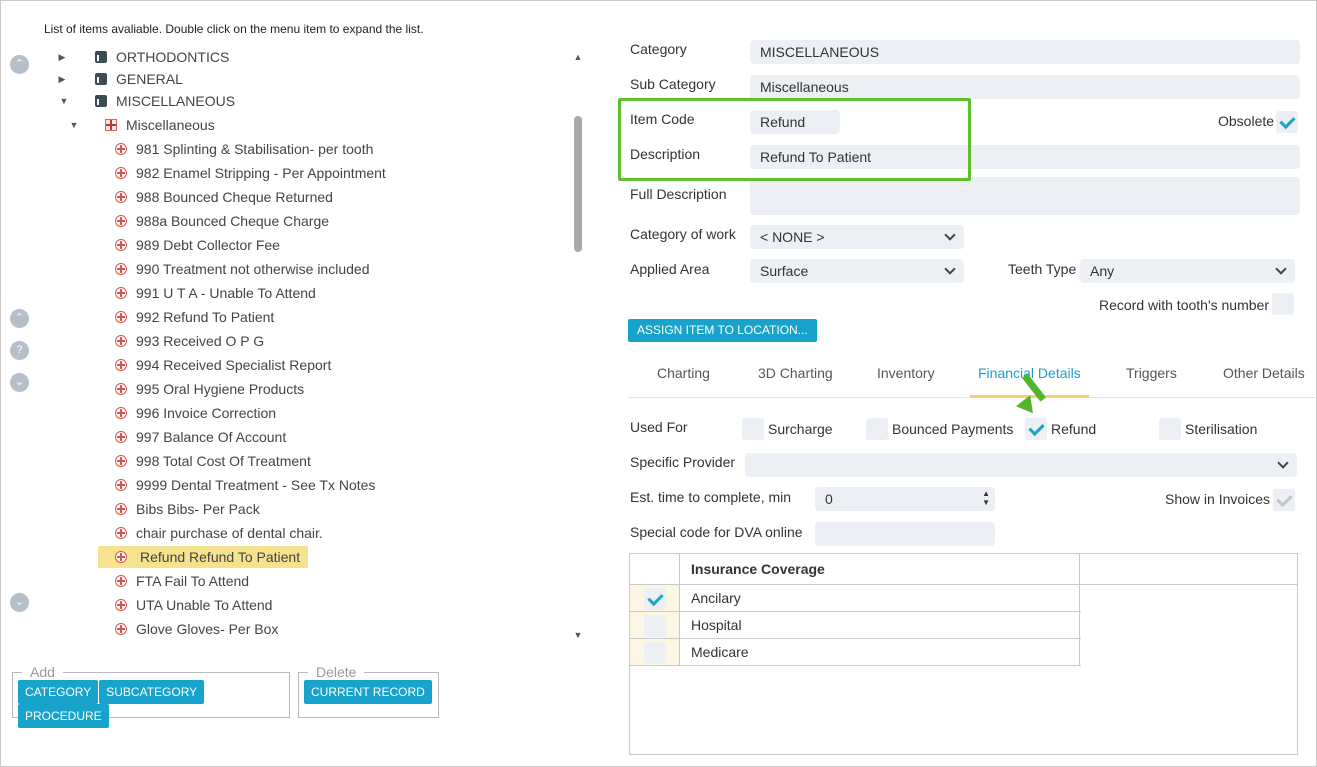  What do you see at coordinates (658, 49) in the screenshot?
I see `category-label: Category` at bounding box center [658, 49].